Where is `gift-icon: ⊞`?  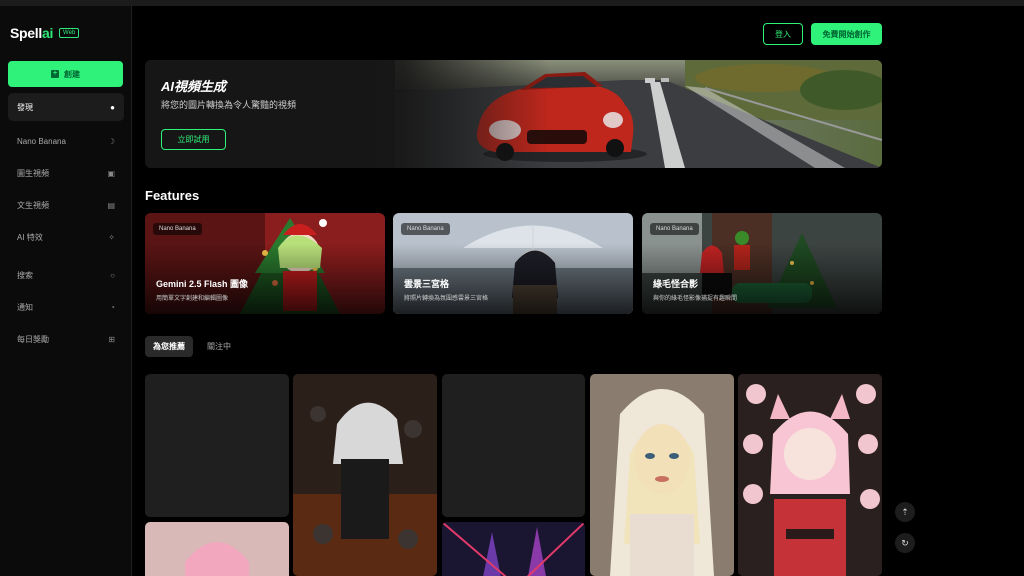
gift-icon: ⊞ is located at coordinates (111, 339).